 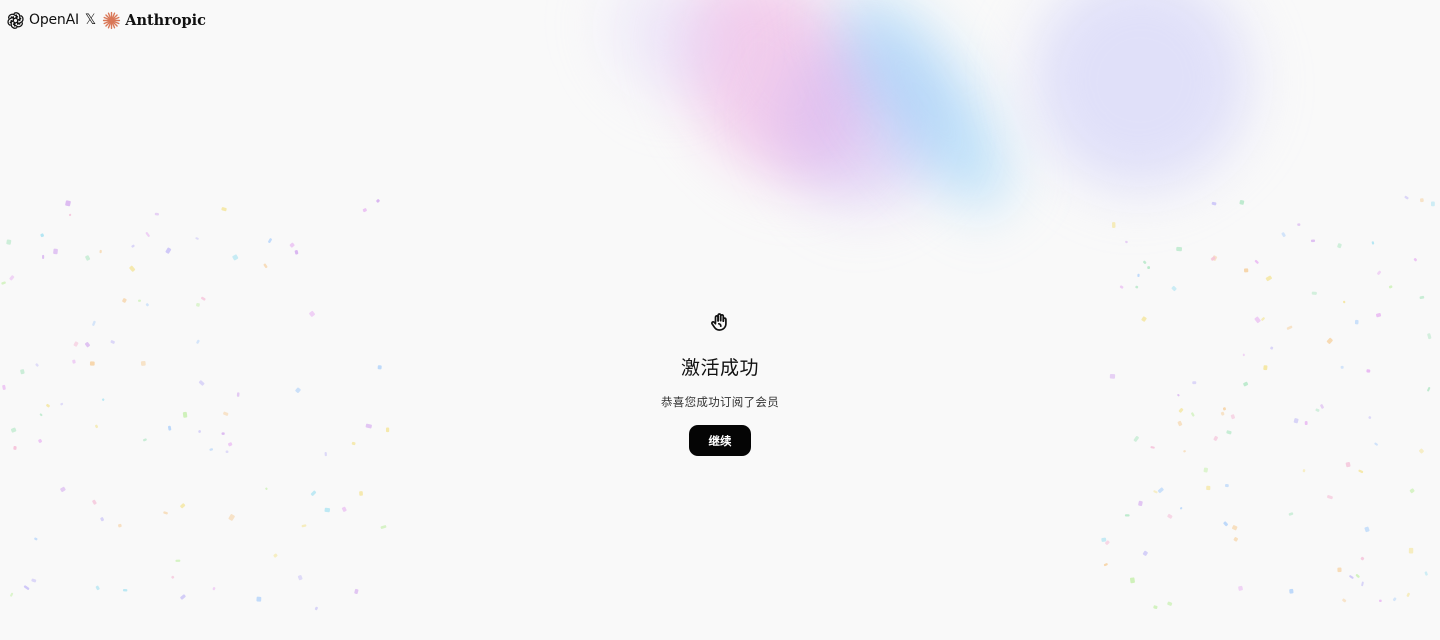 I want to click on anthropic-wordmark: Anthropic, so click(x=166, y=20).